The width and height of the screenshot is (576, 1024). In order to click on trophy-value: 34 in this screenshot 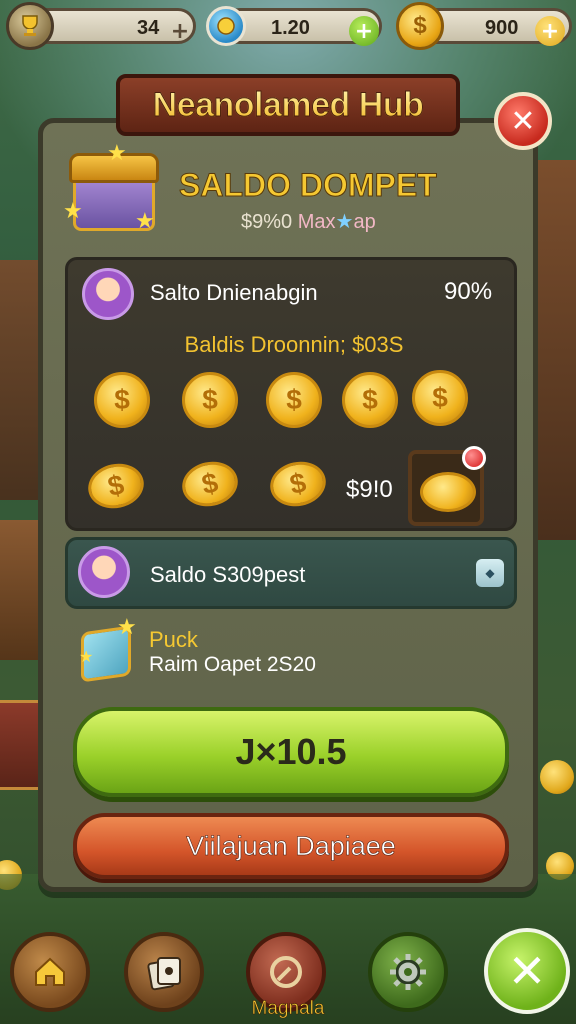, I will do `click(148, 28)`.